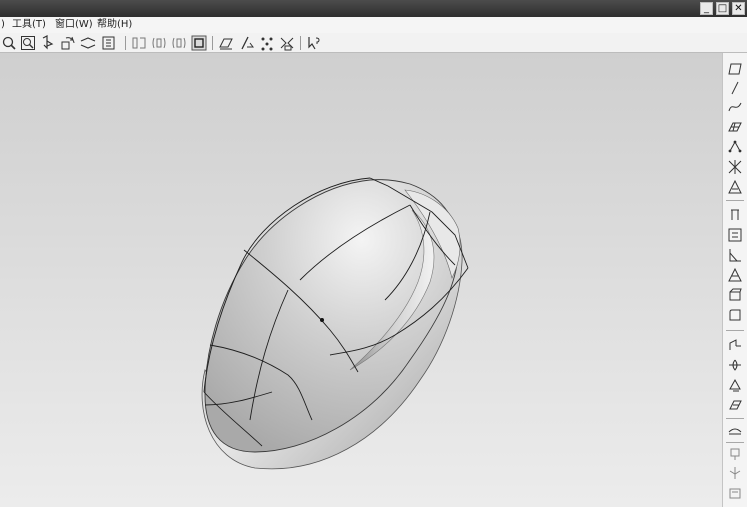 This screenshot has width=747, height=507. I want to click on rotate-copy-icon, so click(735, 405).